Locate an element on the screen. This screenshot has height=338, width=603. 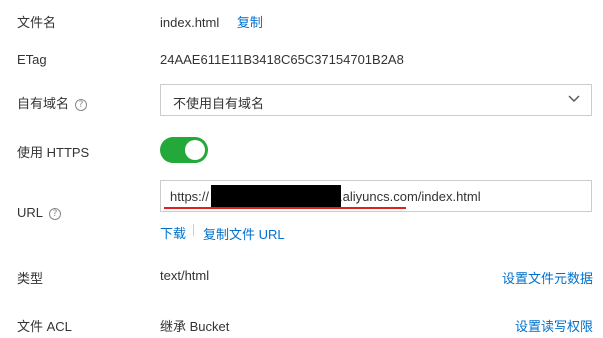
set-acl-link: 设置读写权限 is located at coordinates (554, 325).